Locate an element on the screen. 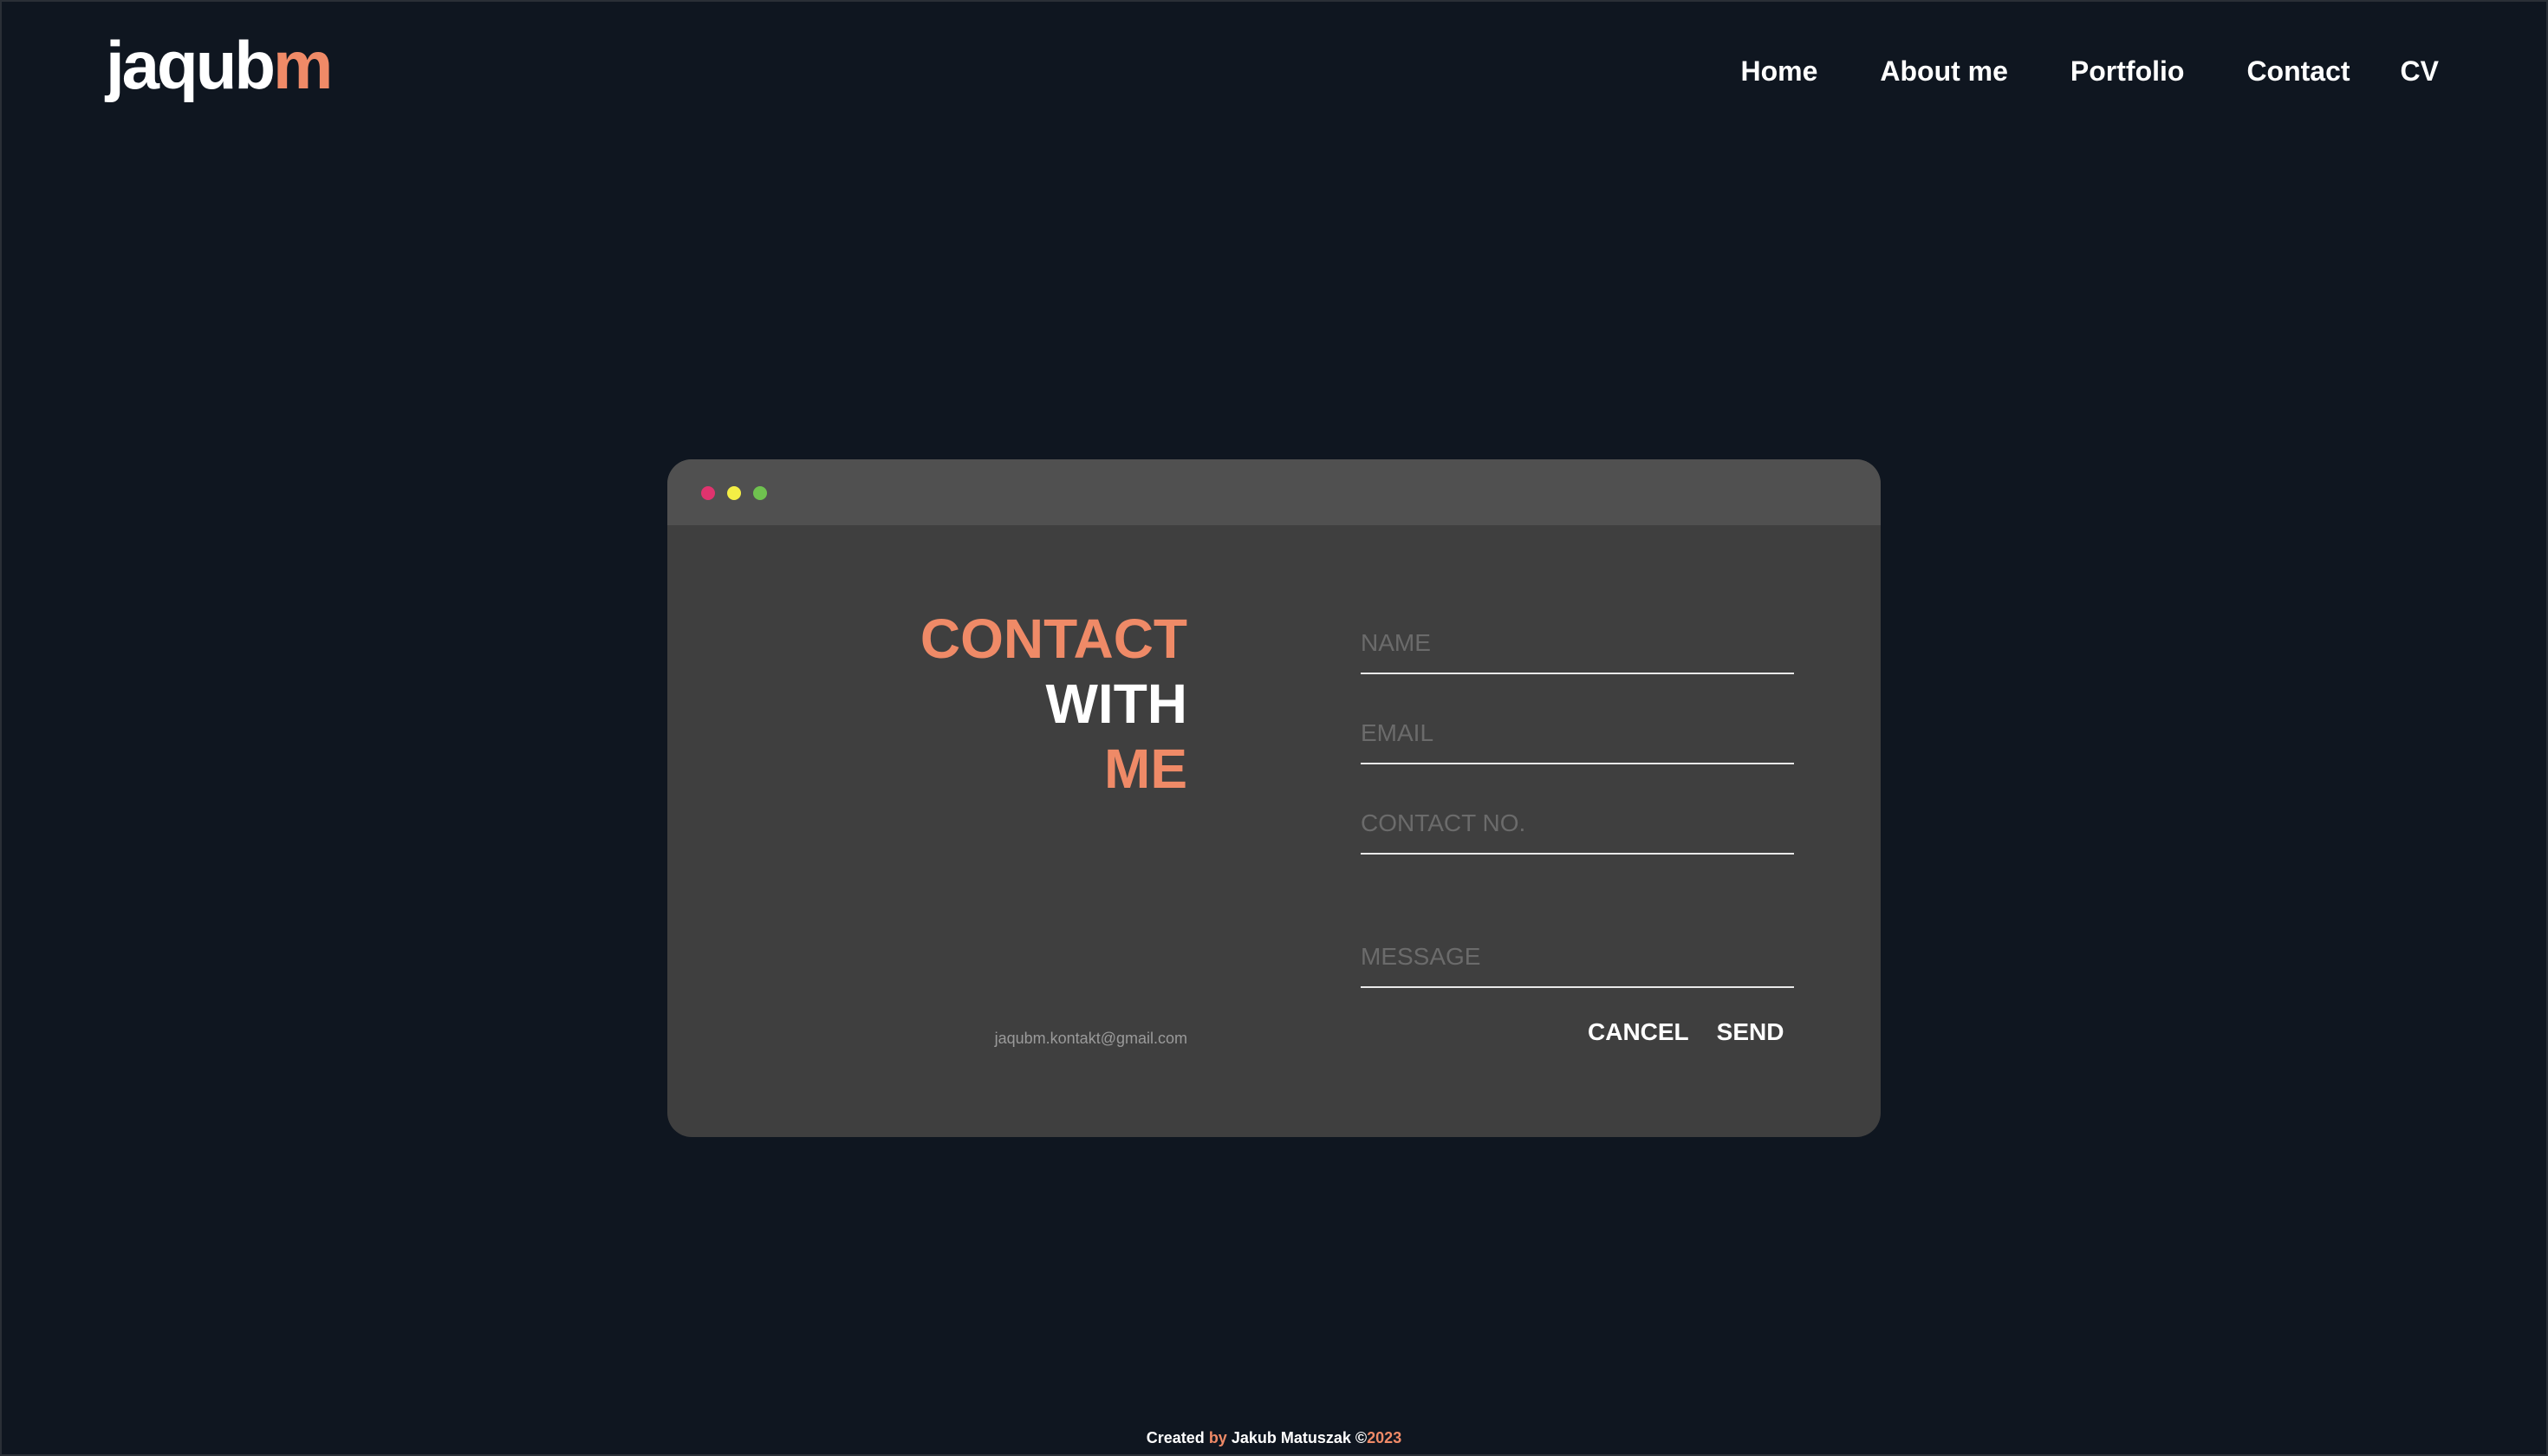 This screenshot has width=2548, height=1456. message-input is located at coordinates (1577, 957).